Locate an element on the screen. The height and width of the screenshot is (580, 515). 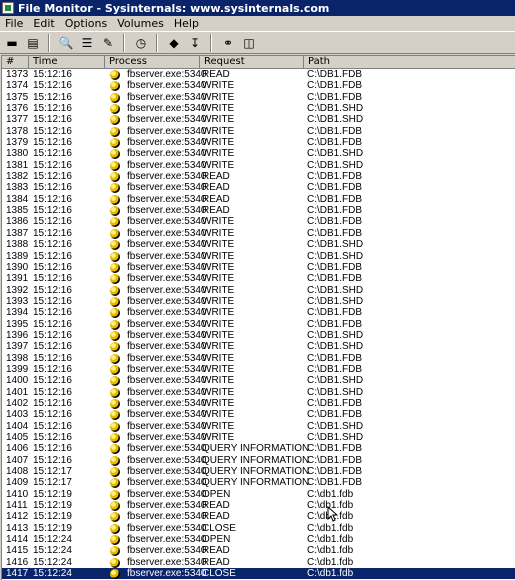
column-header-number: # is located at coordinates (15, 62).